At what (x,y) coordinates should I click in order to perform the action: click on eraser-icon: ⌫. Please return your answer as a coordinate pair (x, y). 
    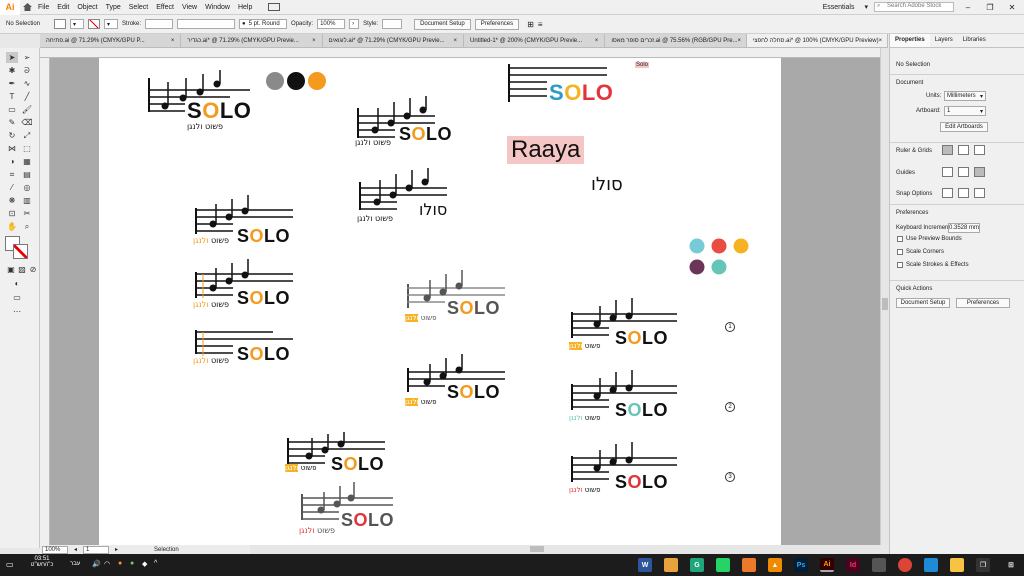
    Looking at the image, I should click on (27, 122).